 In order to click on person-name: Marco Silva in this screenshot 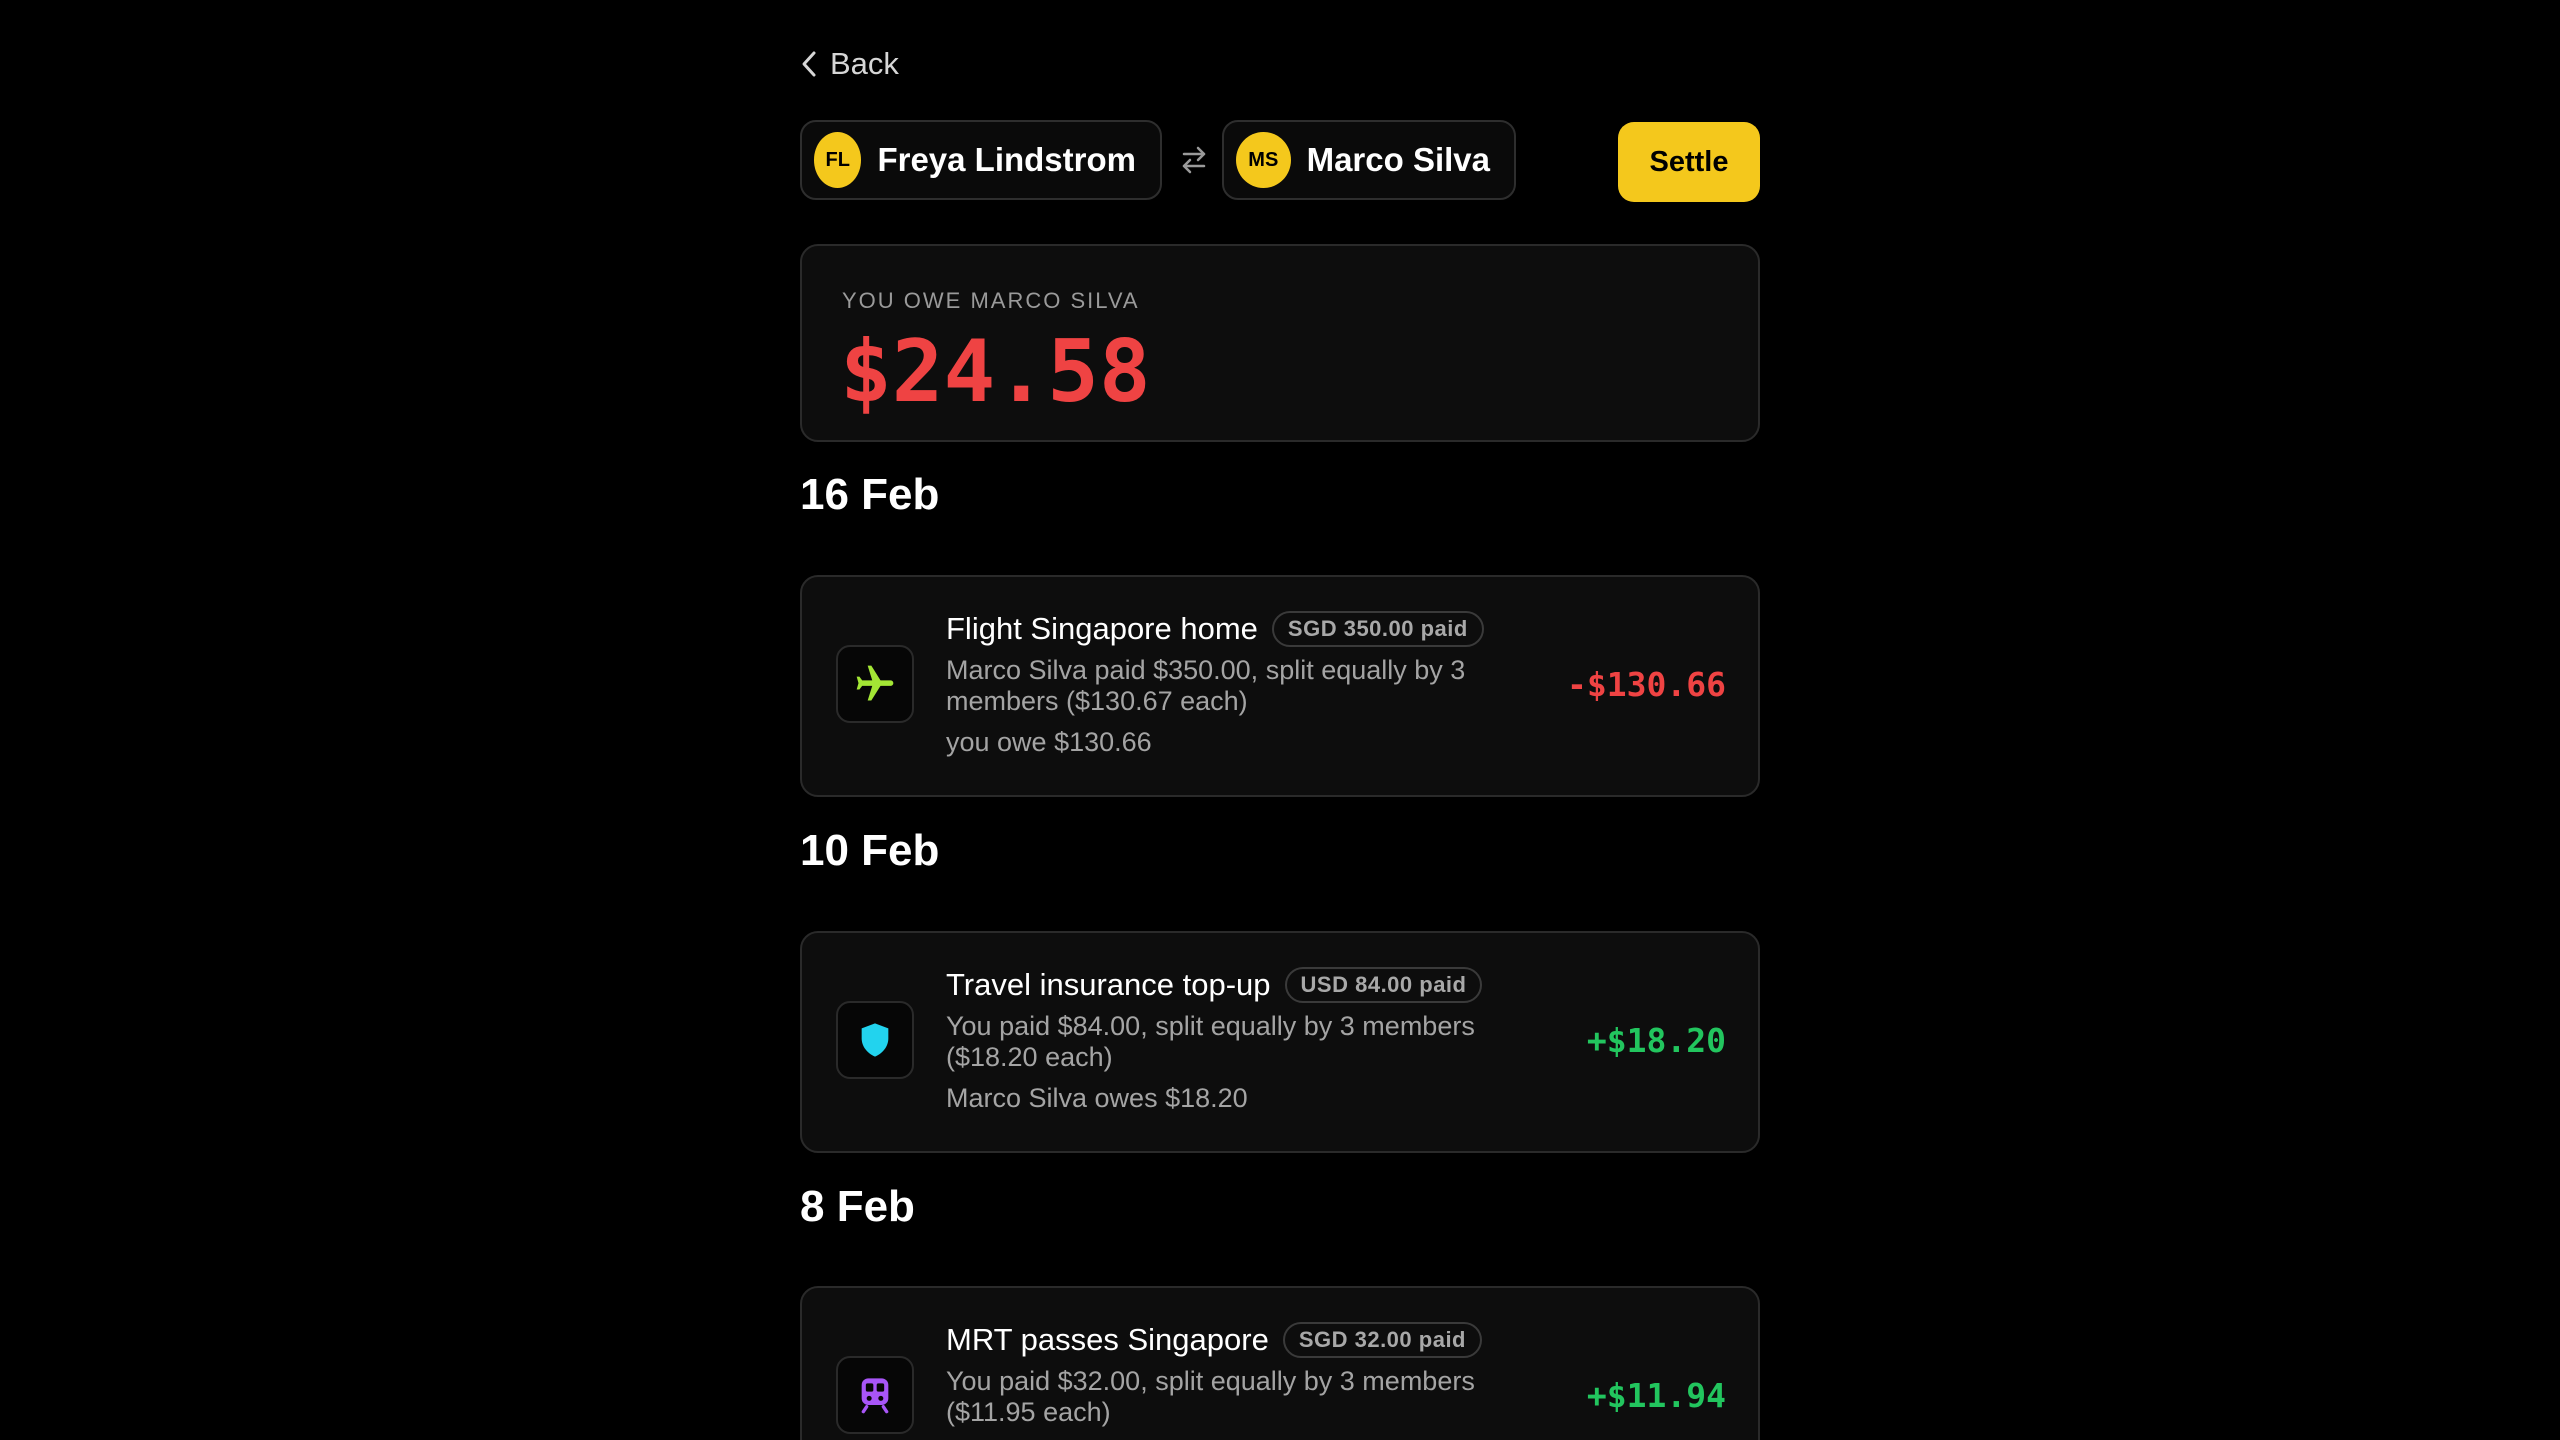, I will do `click(1398, 159)`.